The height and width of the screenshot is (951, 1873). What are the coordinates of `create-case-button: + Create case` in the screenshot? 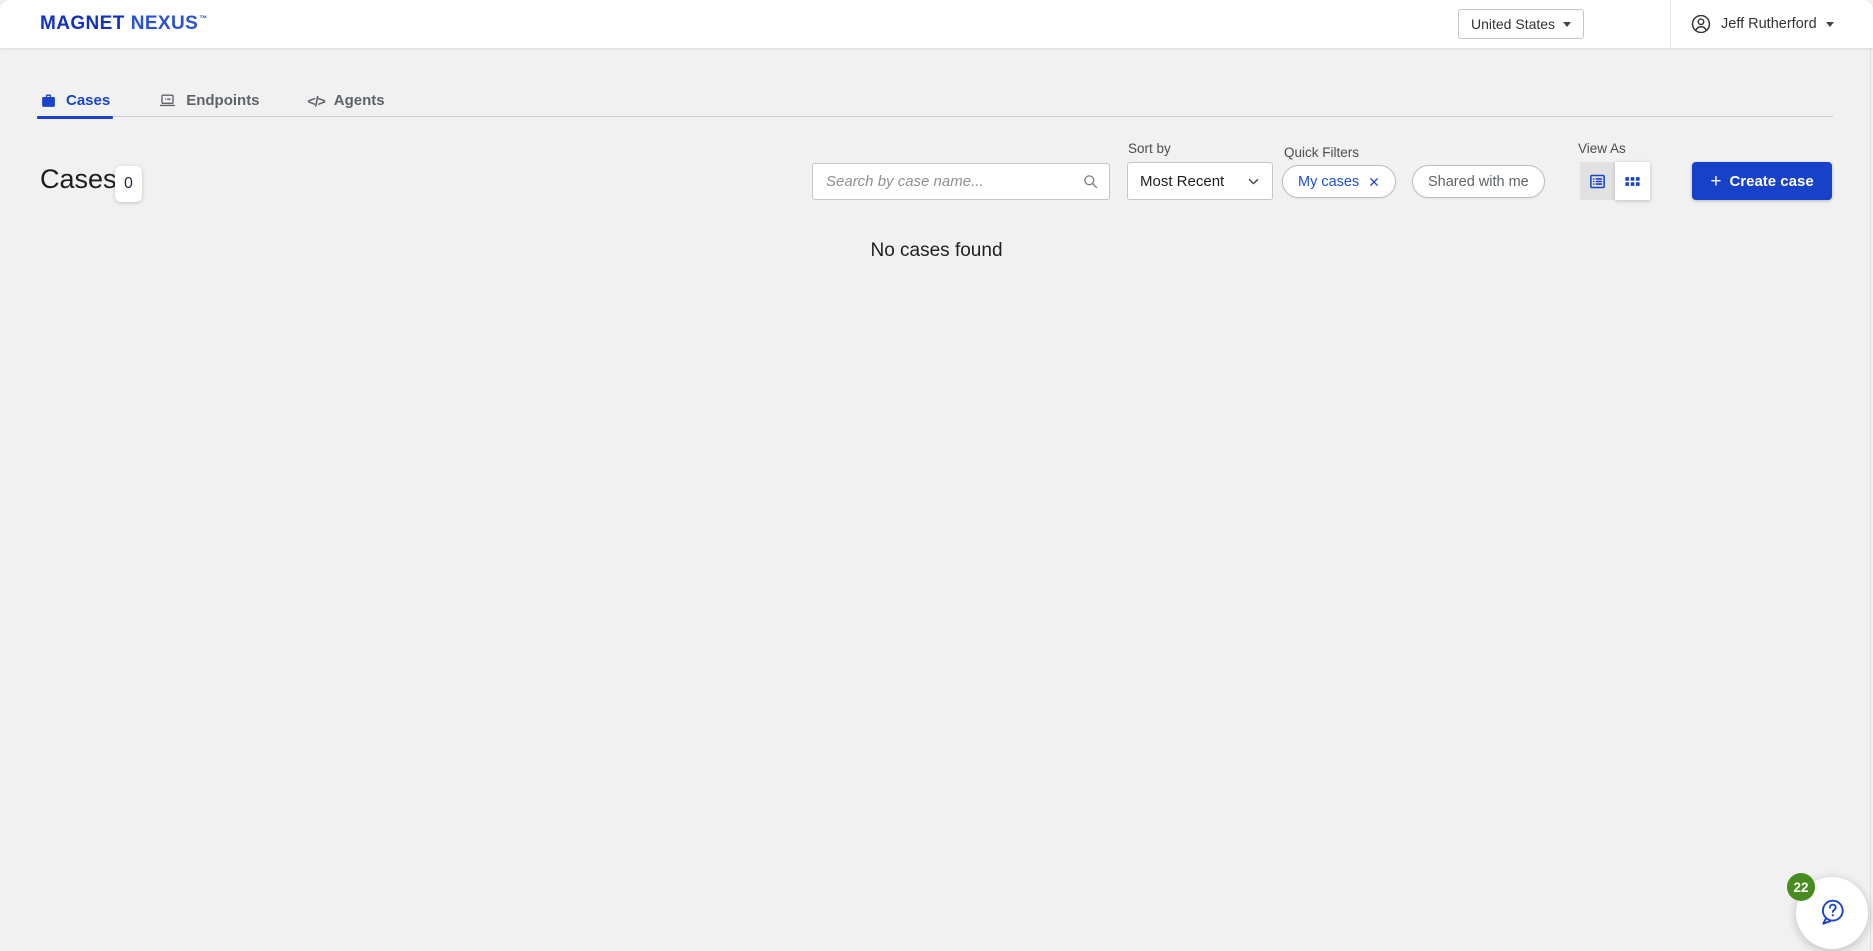 It's located at (1762, 181).